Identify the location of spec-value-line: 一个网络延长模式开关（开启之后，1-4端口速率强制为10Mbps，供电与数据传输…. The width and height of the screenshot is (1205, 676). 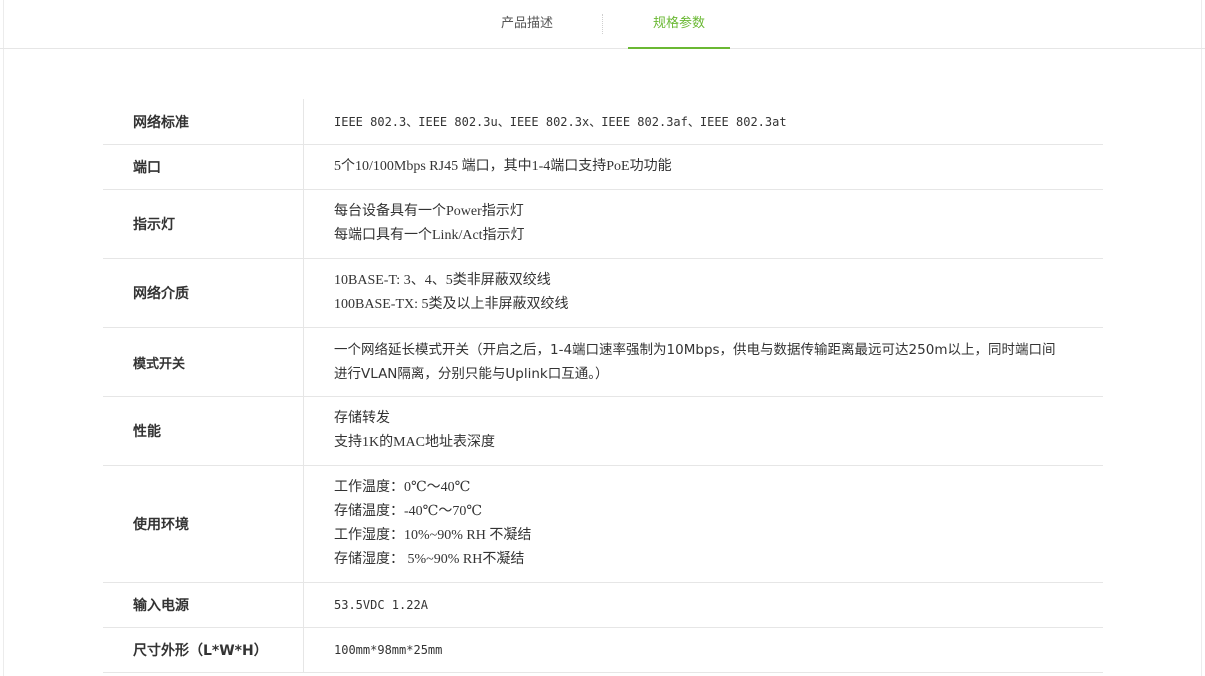
(695, 350).